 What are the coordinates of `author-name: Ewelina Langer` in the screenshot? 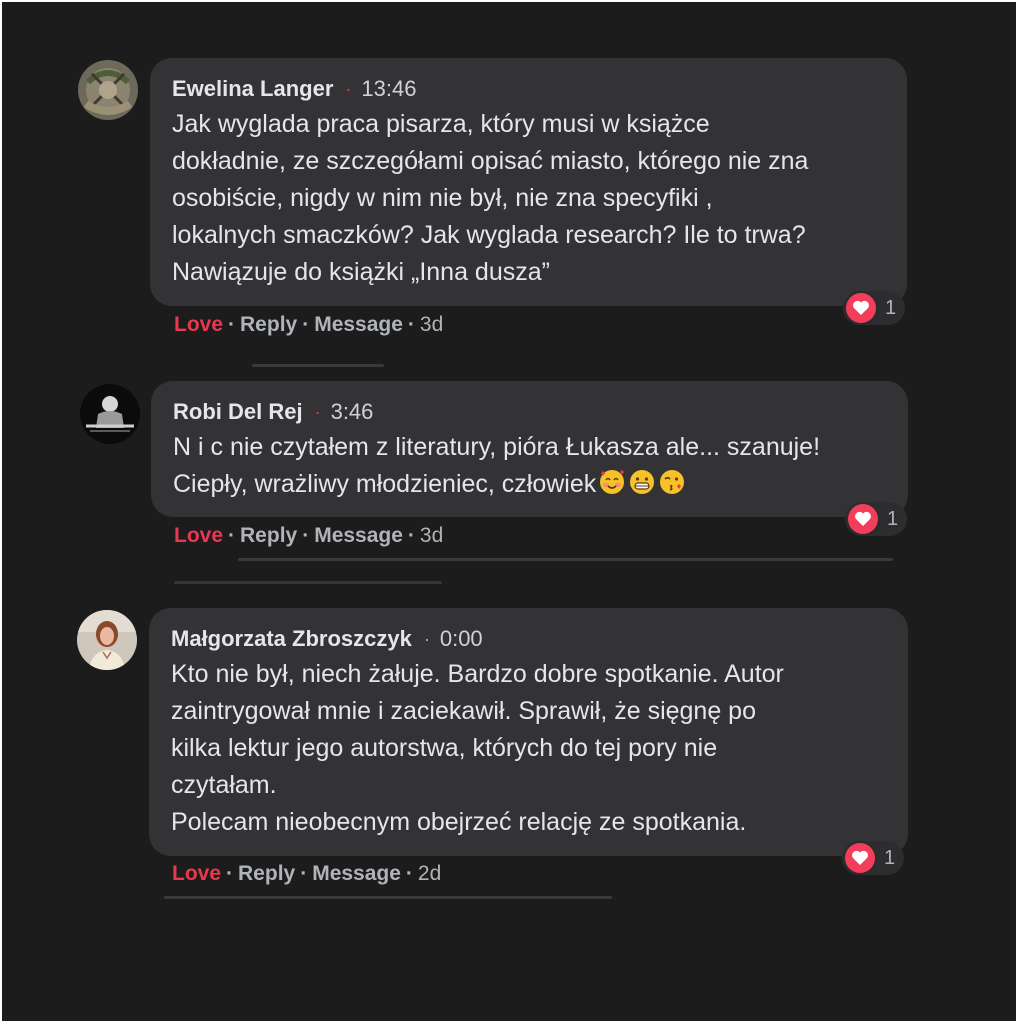 It's located at (252, 89).